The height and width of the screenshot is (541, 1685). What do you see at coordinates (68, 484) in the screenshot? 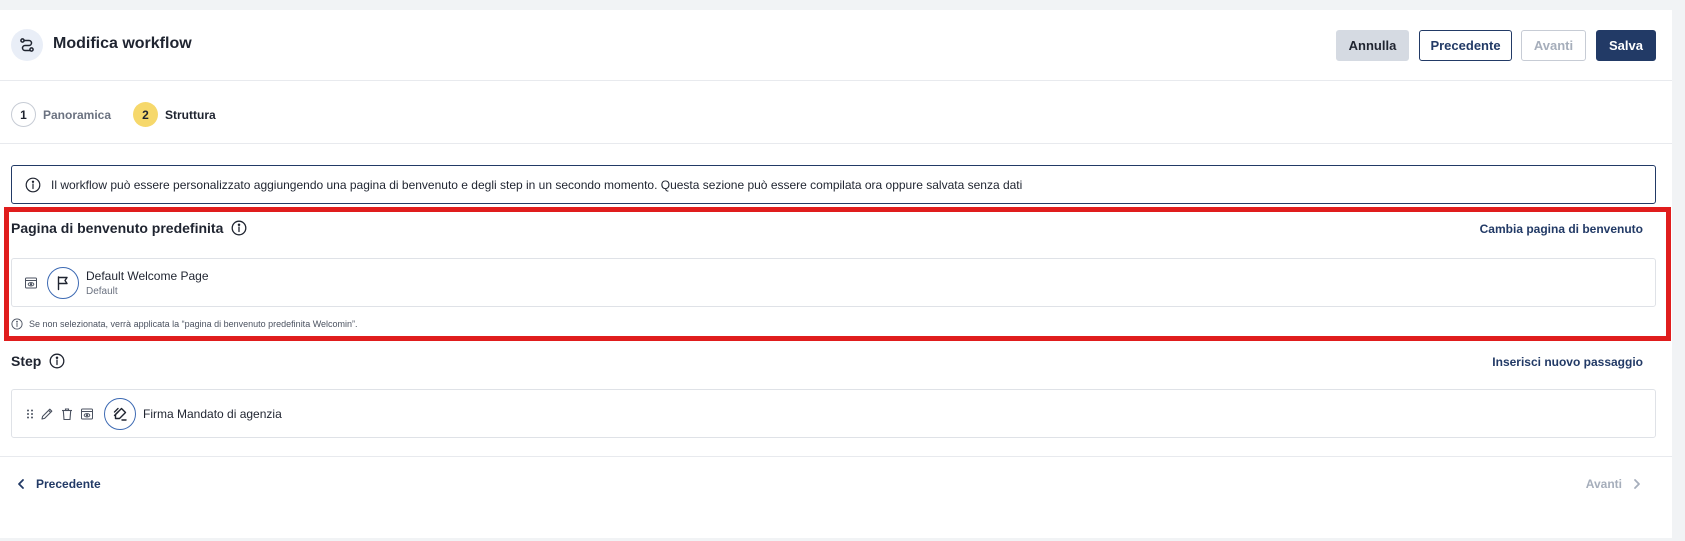
I see `footer-previous-label: Precedente` at bounding box center [68, 484].